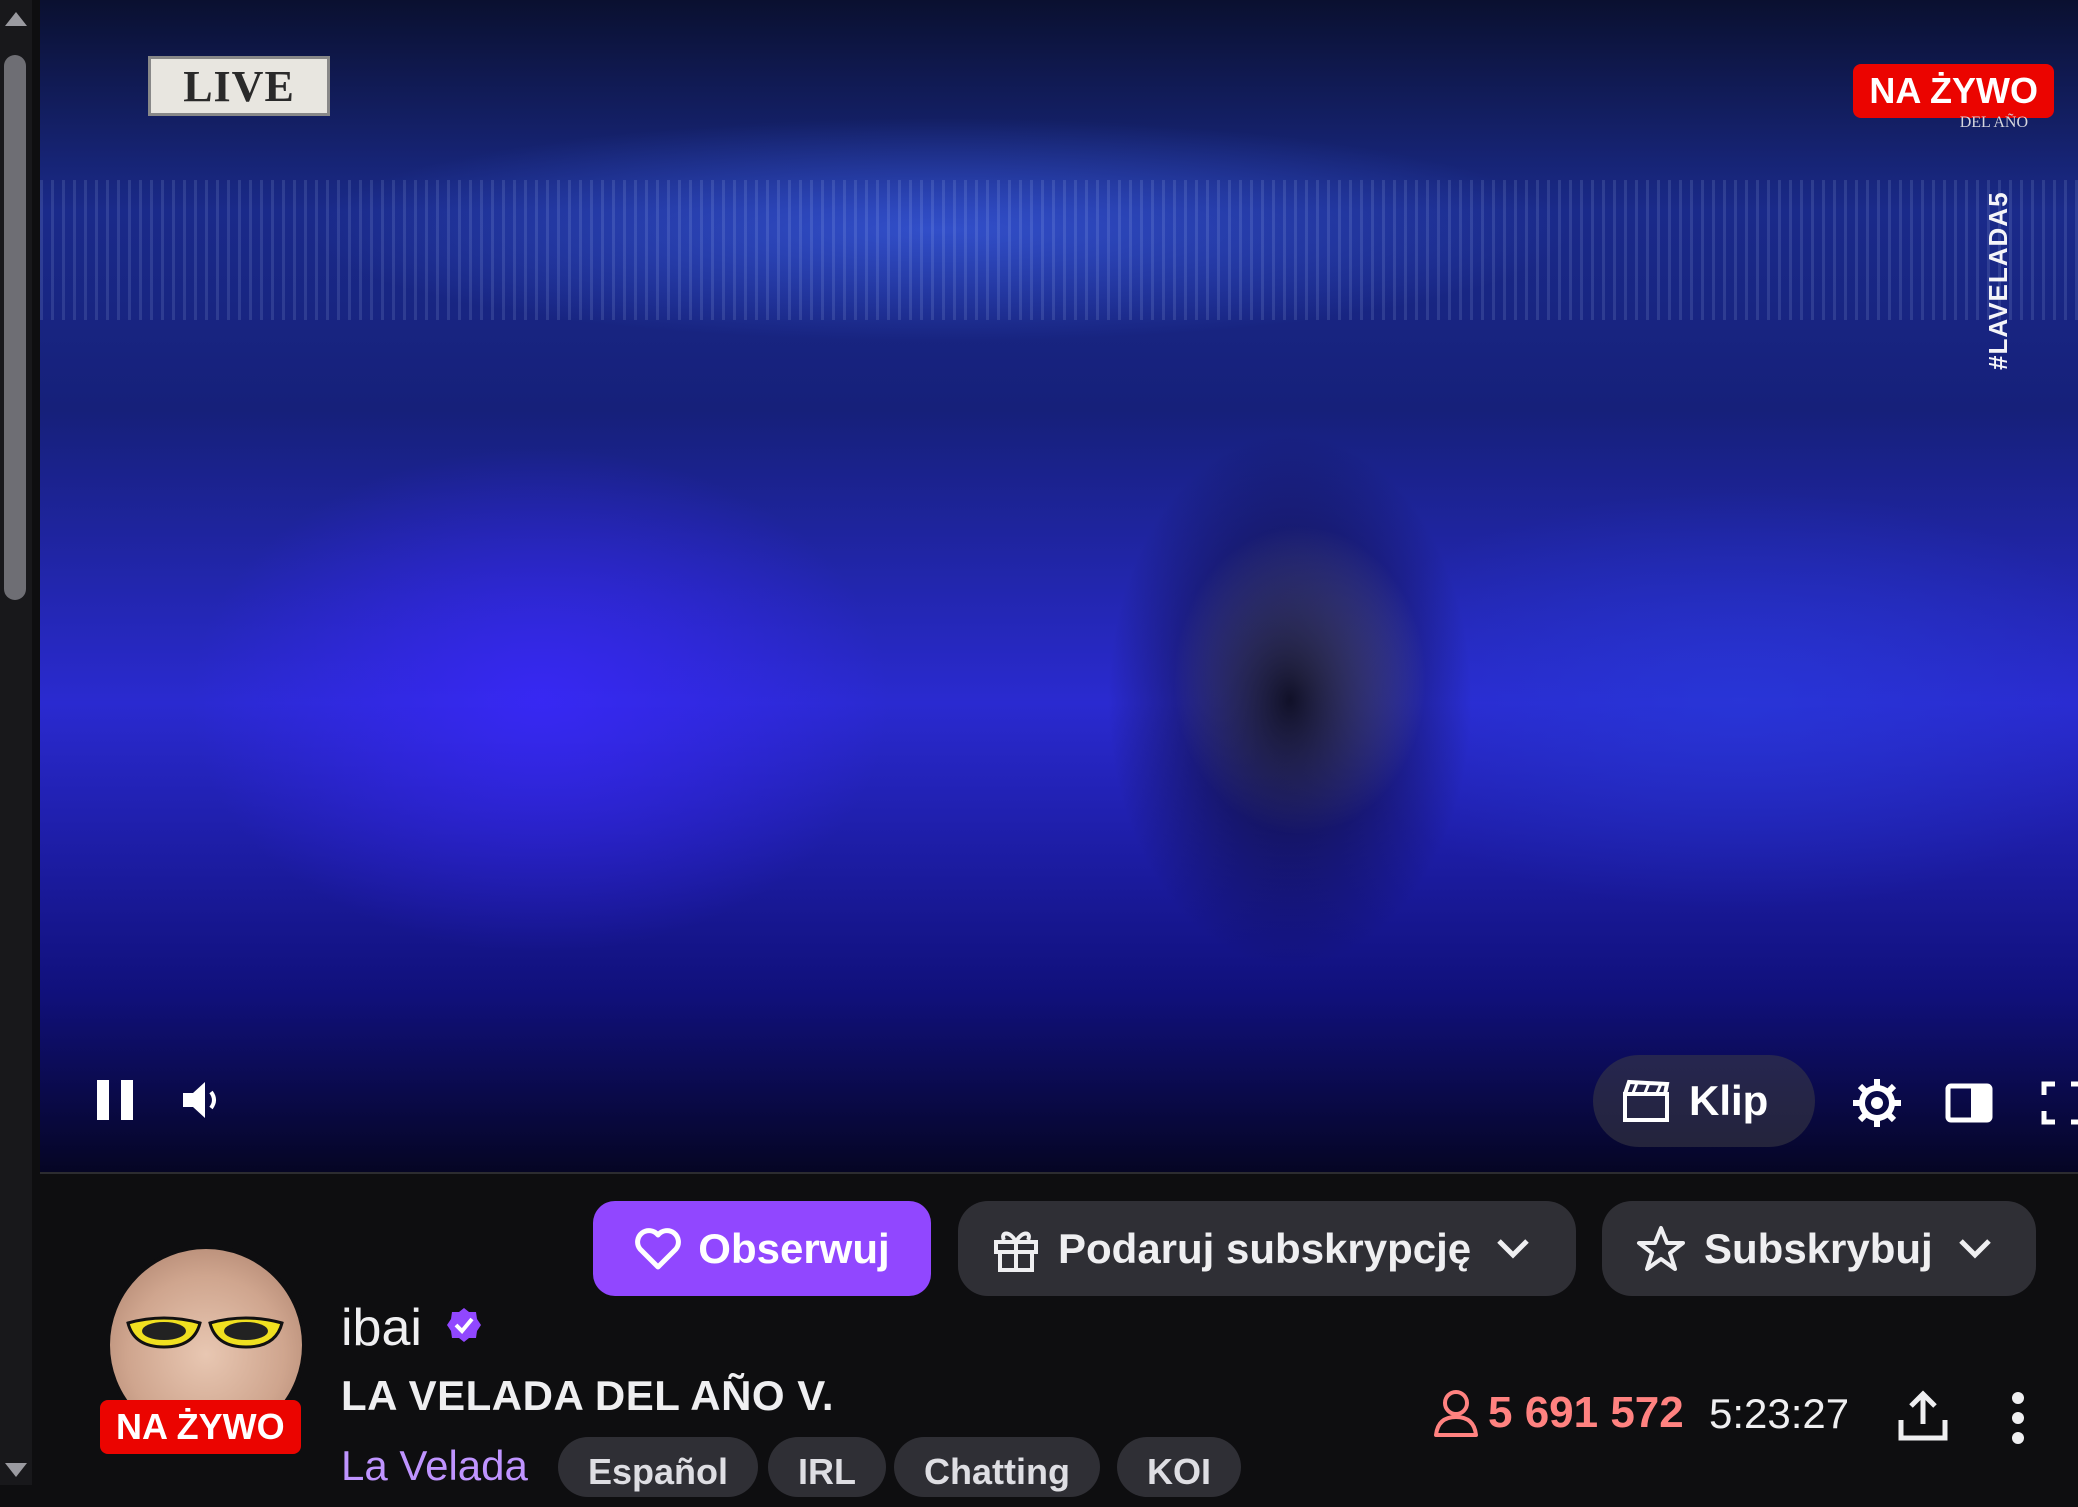 Image resolution: width=2078 pixels, height=1507 pixels. What do you see at coordinates (997, 1467) in the screenshot?
I see `tag-chatting: Chatting` at bounding box center [997, 1467].